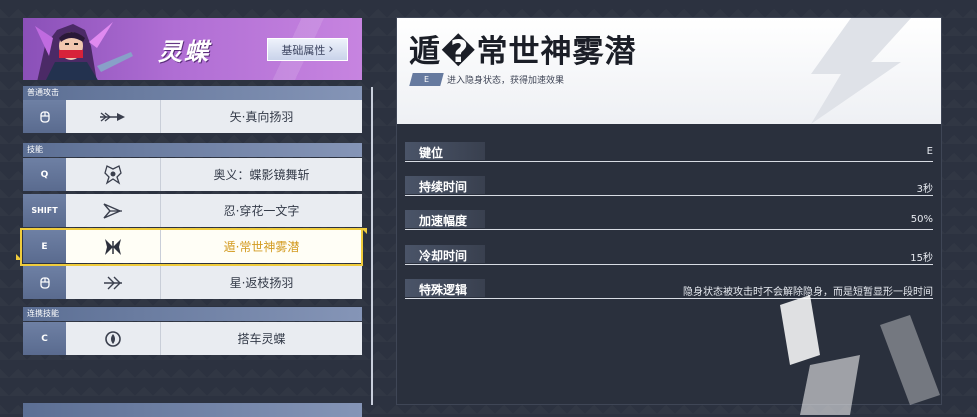 The image size is (977, 417). What do you see at coordinates (192, 314) in the screenshot?
I see `section-combo-skills: 连携技能` at bounding box center [192, 314].